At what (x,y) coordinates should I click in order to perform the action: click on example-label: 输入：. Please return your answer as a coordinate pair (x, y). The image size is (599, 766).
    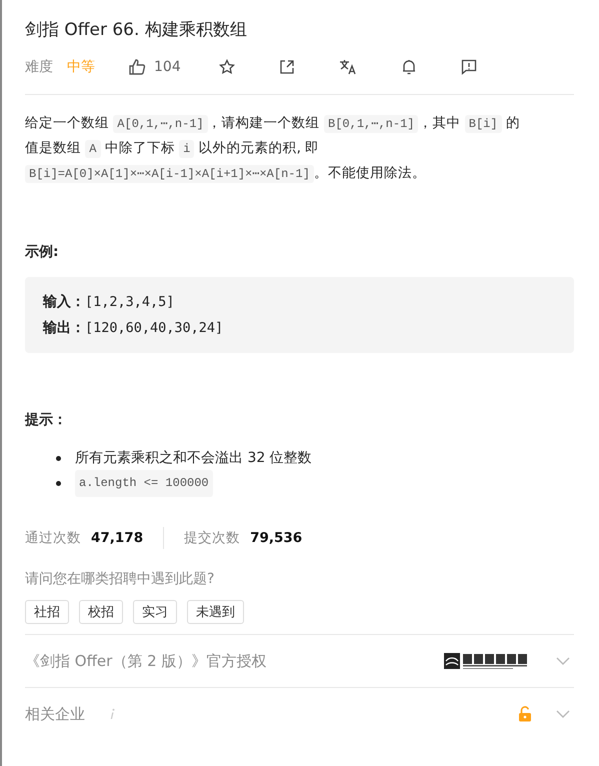
    Looking at the image, I should click on (64, 302).